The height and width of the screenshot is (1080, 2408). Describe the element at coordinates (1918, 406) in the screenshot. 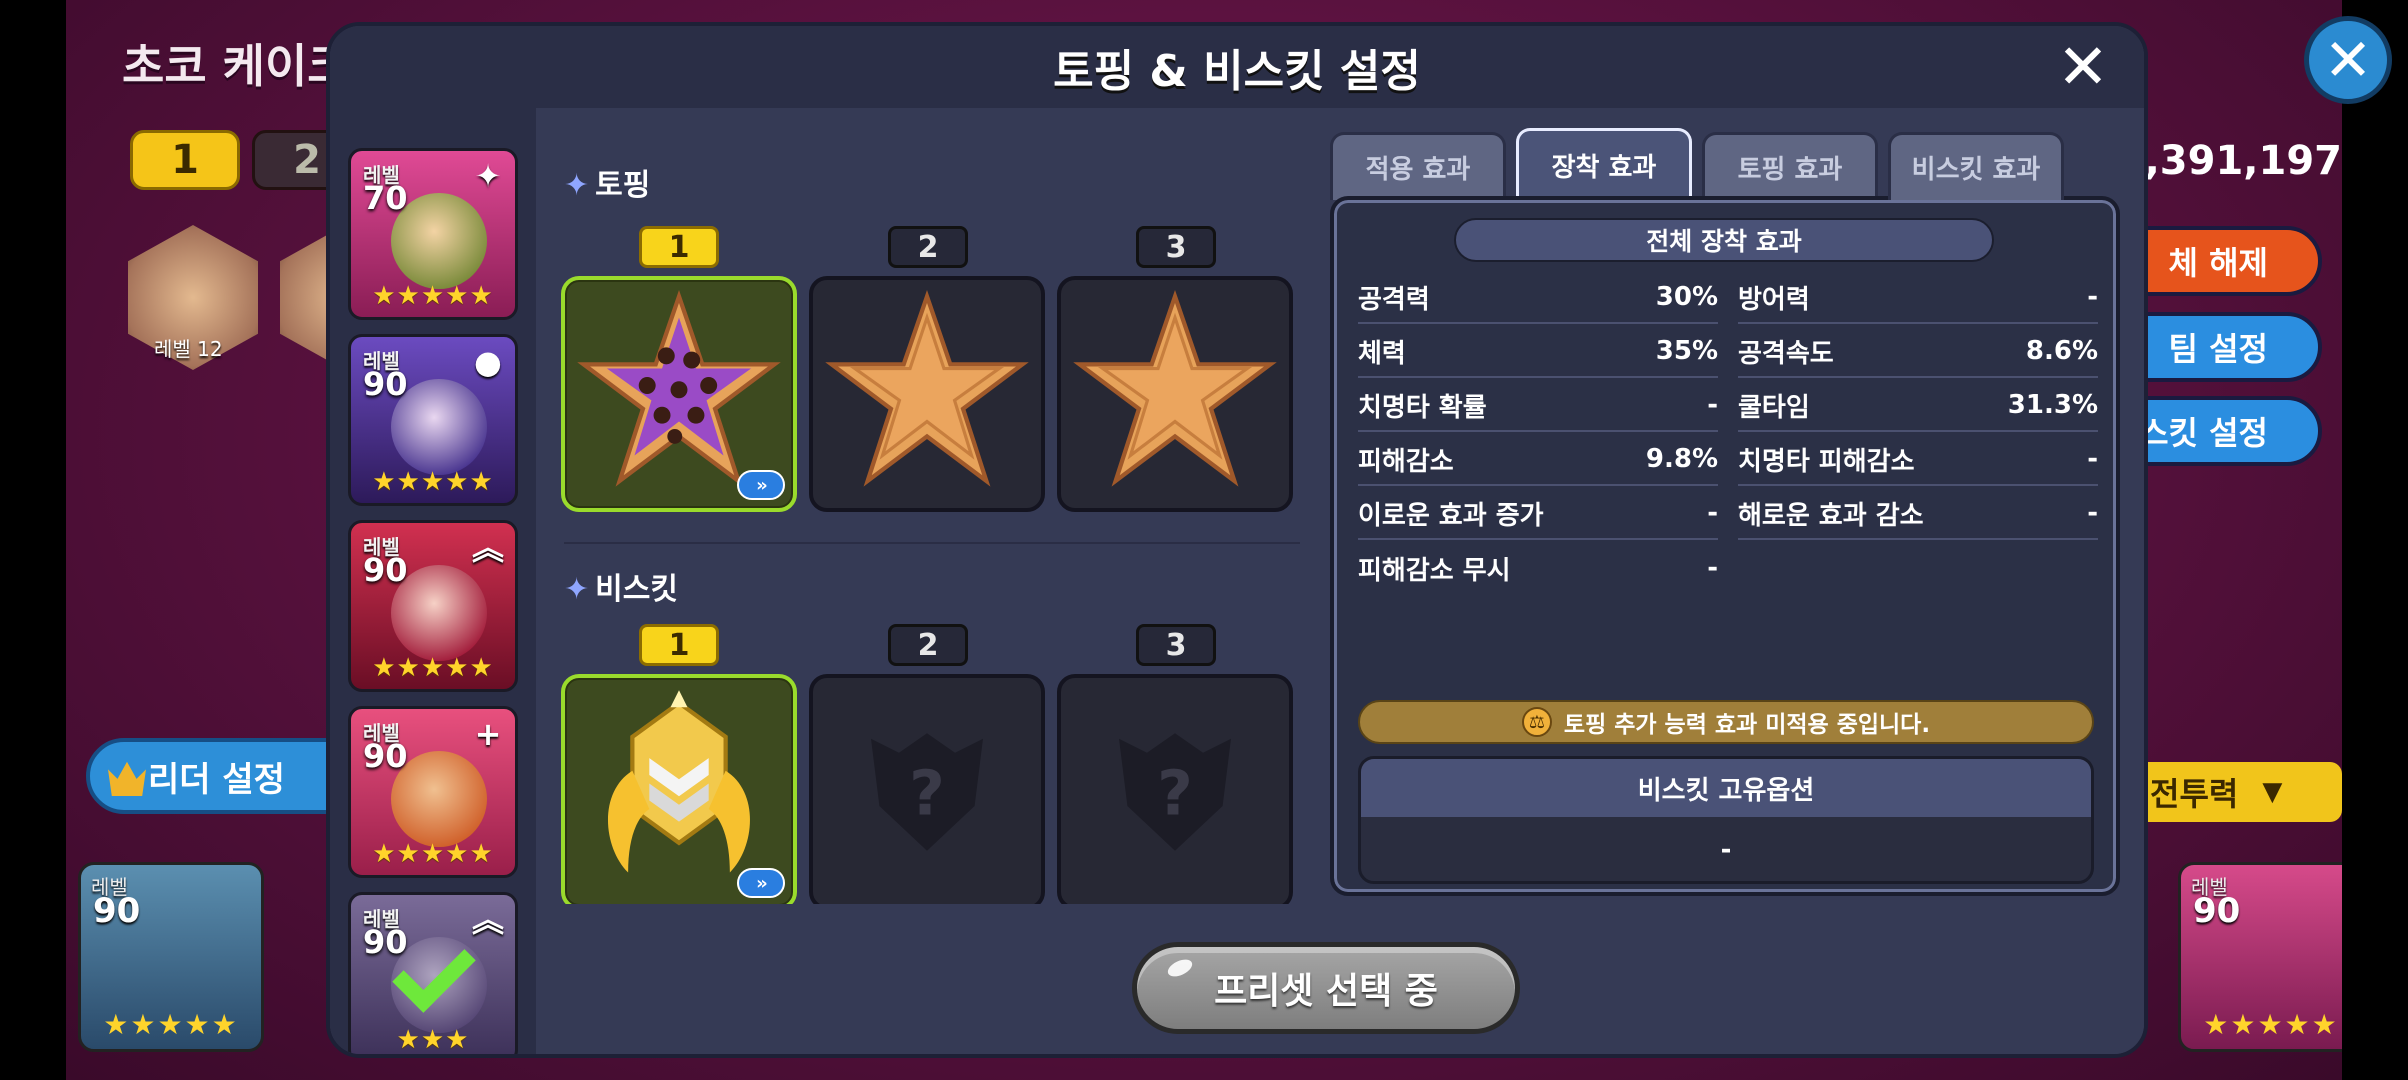

I see `stat-row: 쿨타임 31.3%` at that location.